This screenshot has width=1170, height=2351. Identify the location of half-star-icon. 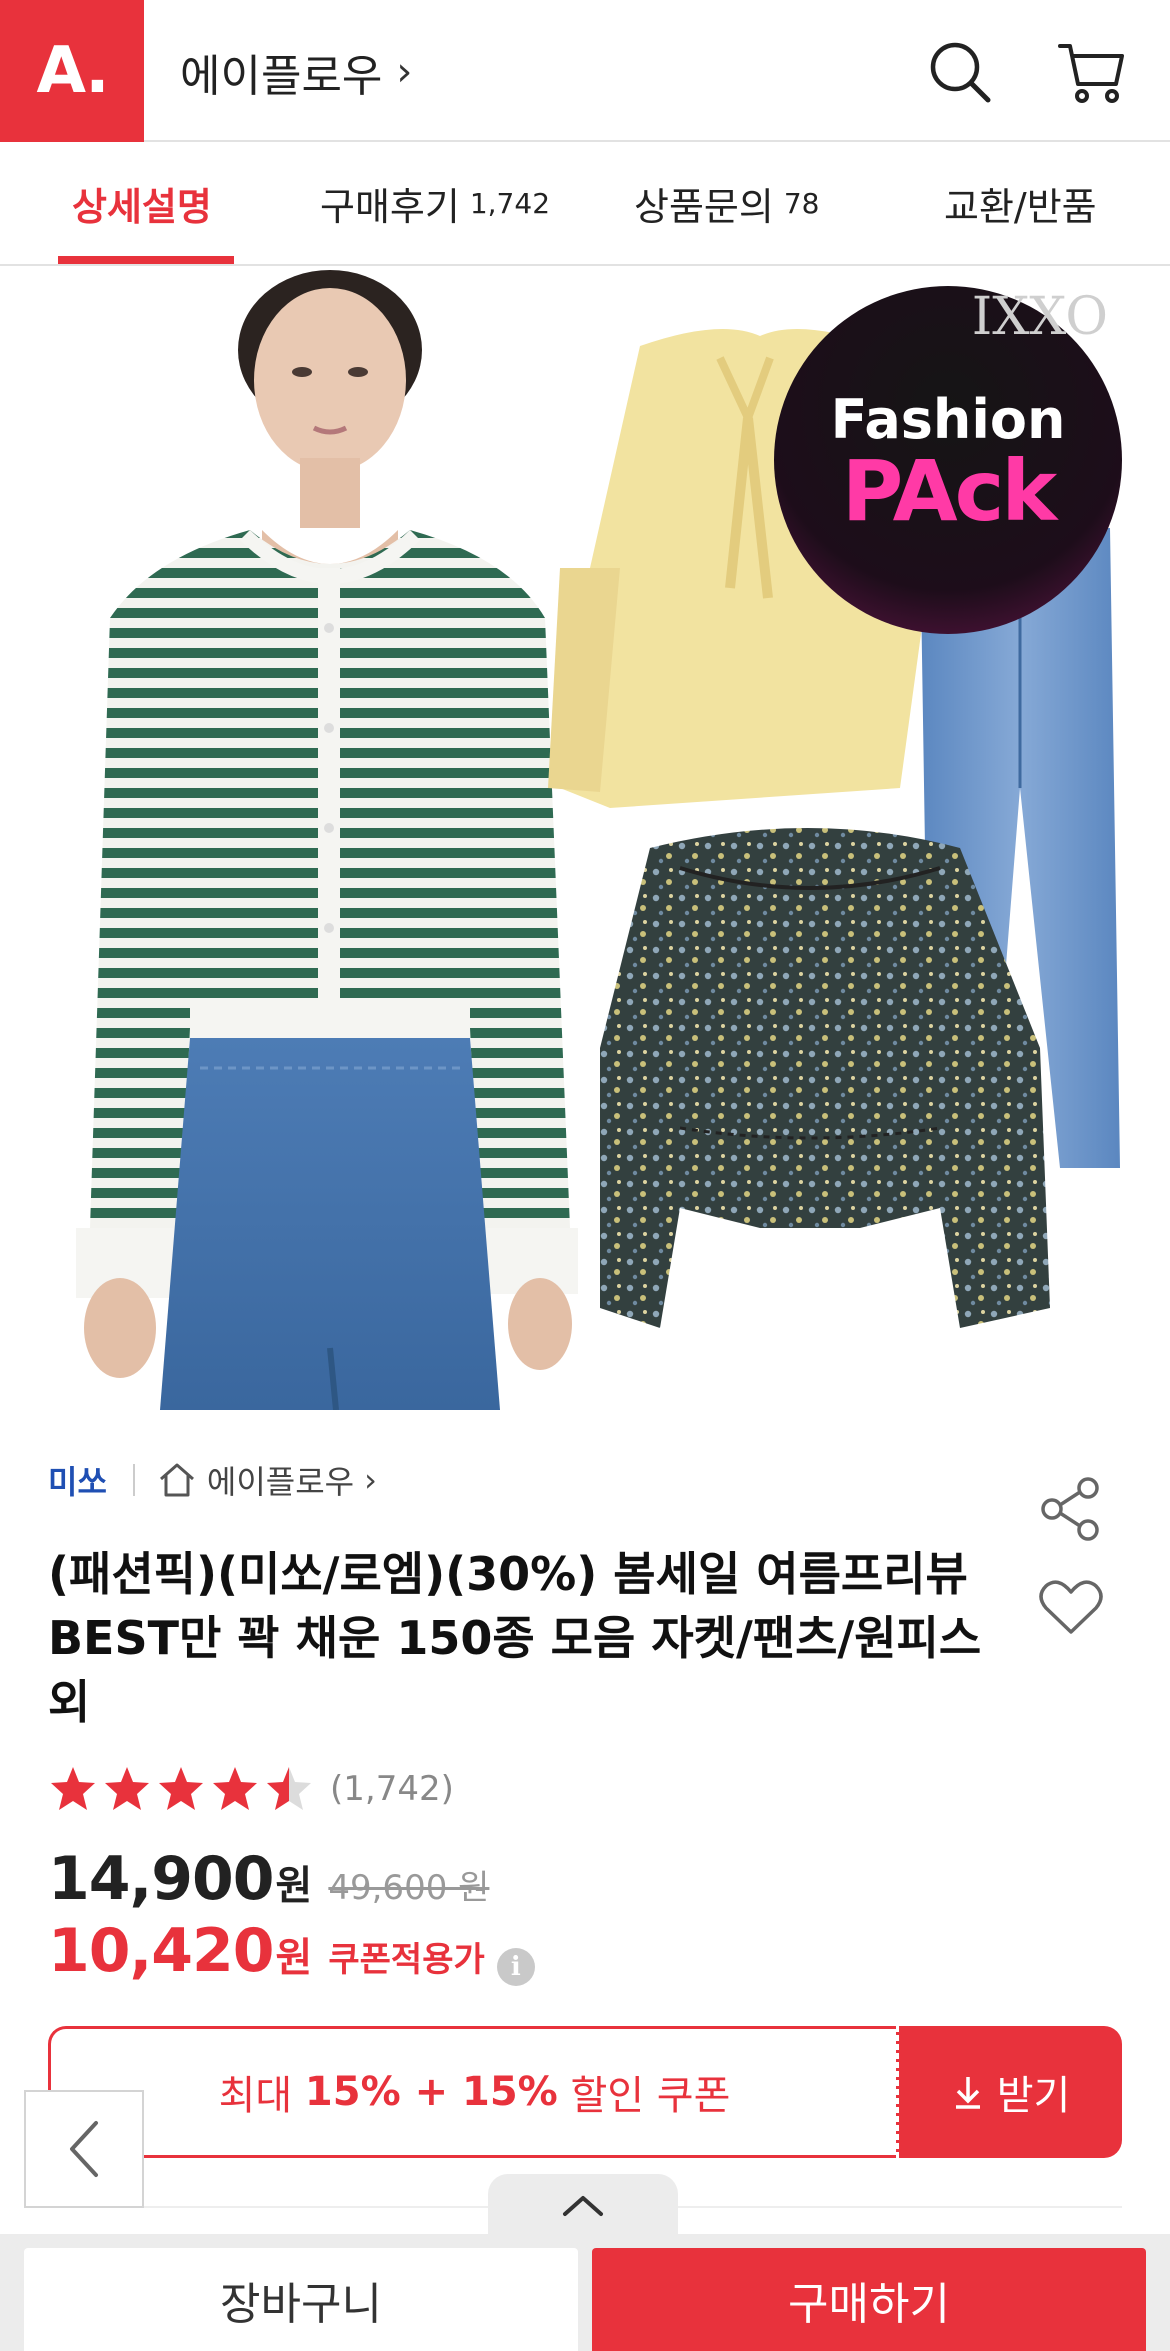
(289, 1788).